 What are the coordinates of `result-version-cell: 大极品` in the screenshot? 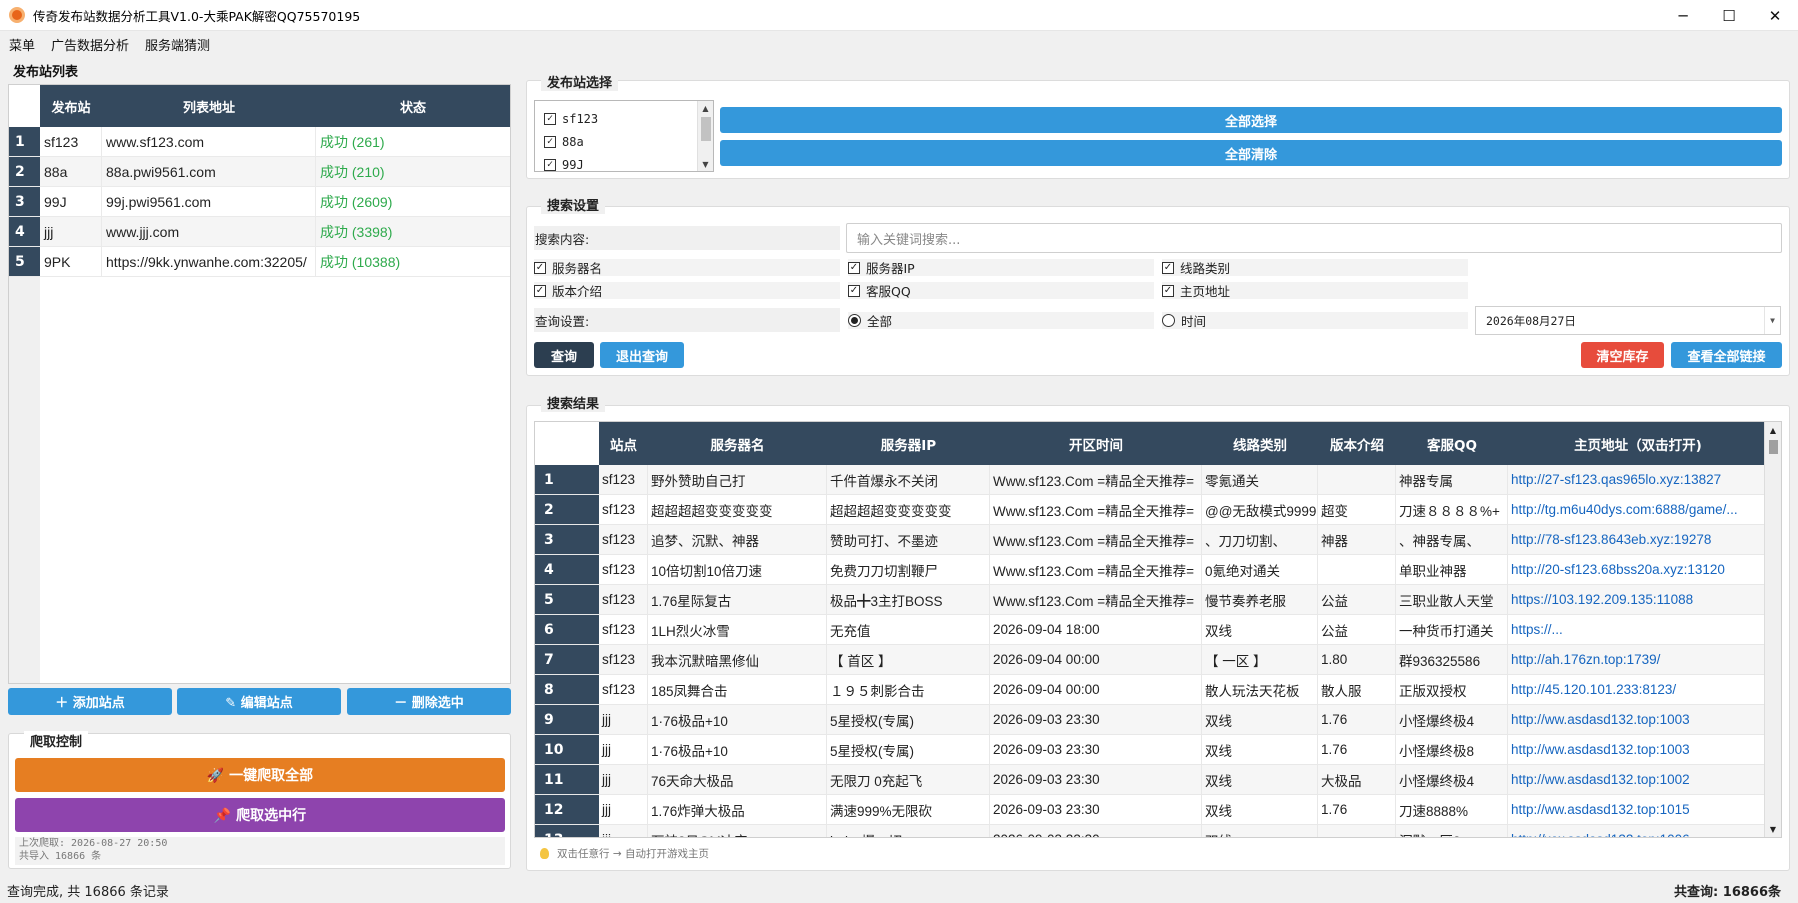 It's located at (1357, 779).